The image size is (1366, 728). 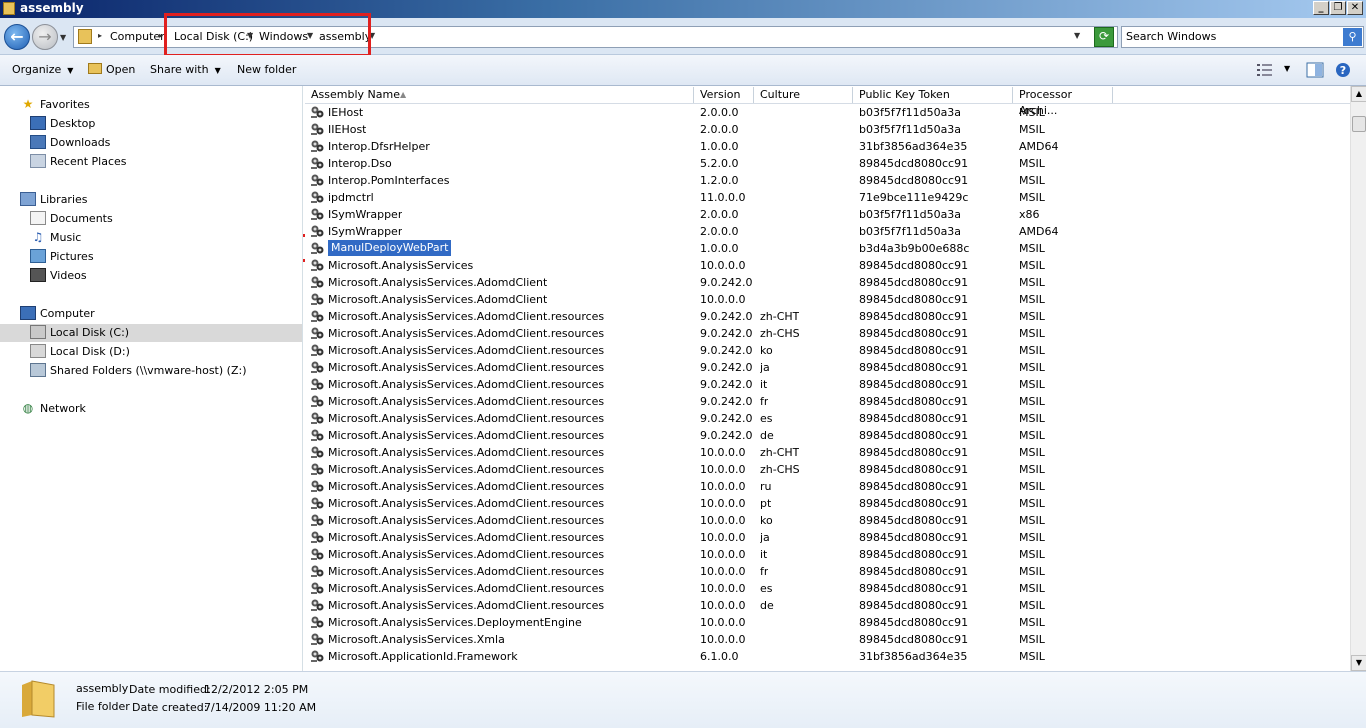 What do you see at coordinates (185, 69) in the screenshot?
I see `share-with-button: Share with ▼` at bounding box center [185, 69].